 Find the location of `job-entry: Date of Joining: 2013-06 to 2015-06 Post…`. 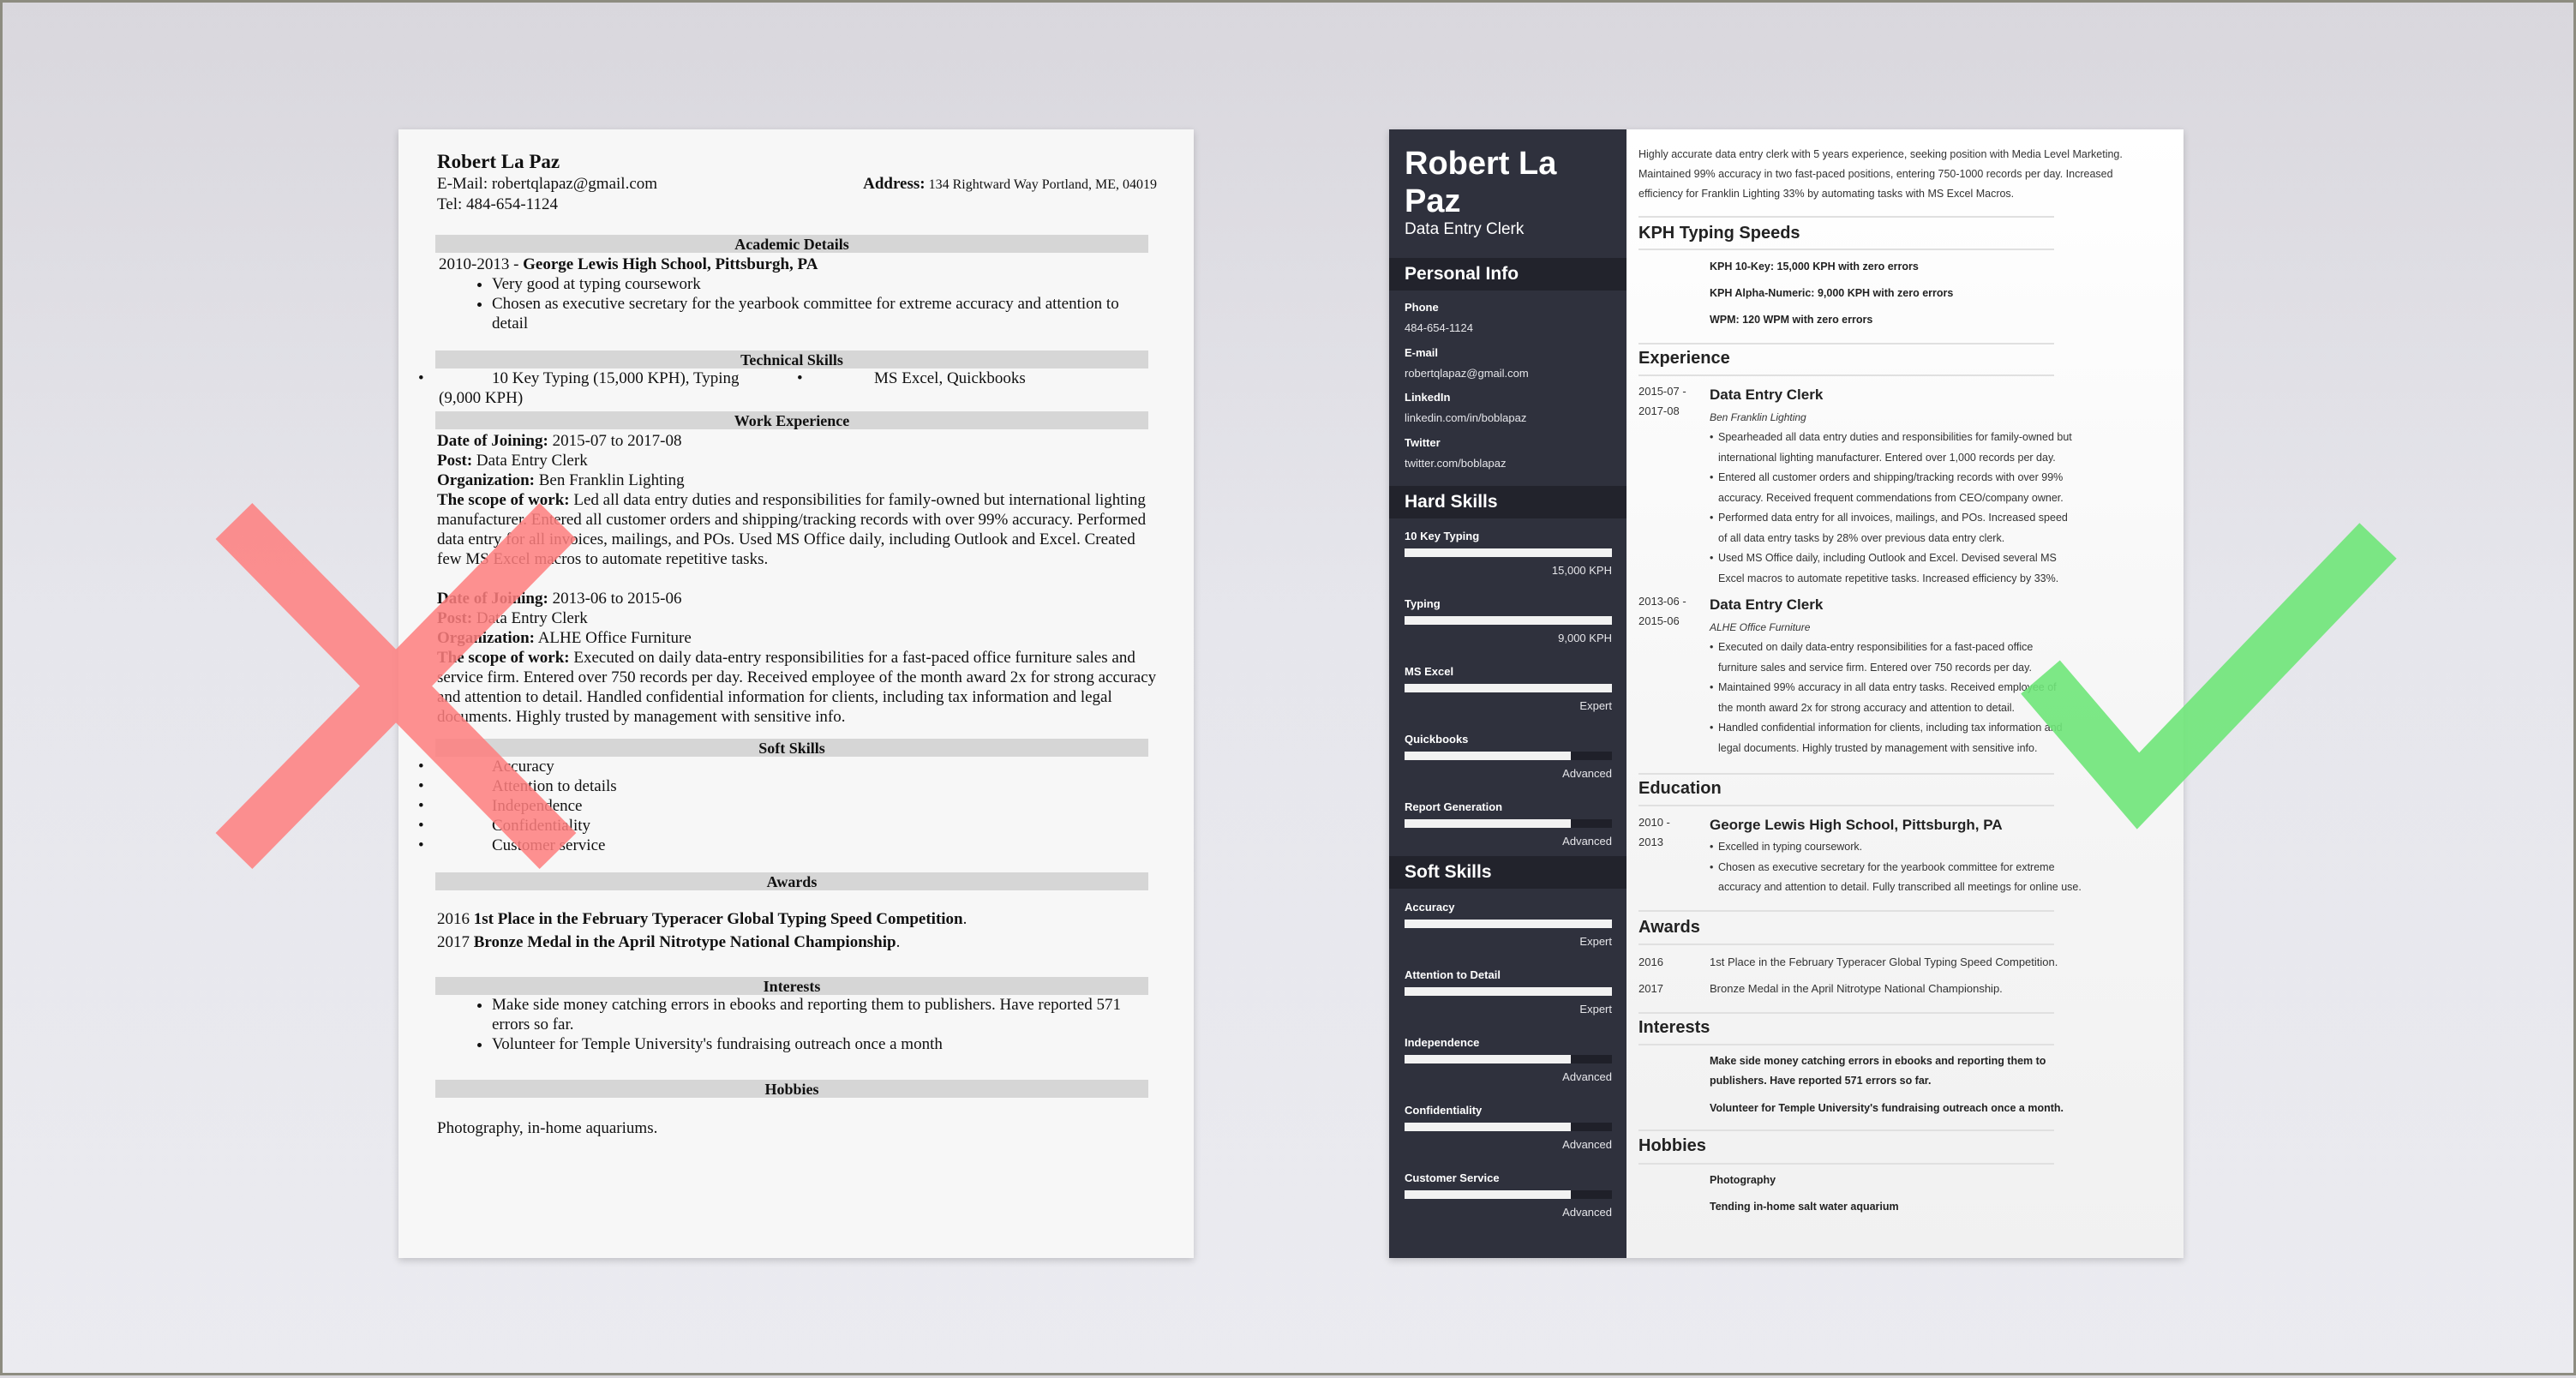

job-entry: Date of Joining: 2013-06 to 2015-06 Post… is located at coordinates (797, 658).